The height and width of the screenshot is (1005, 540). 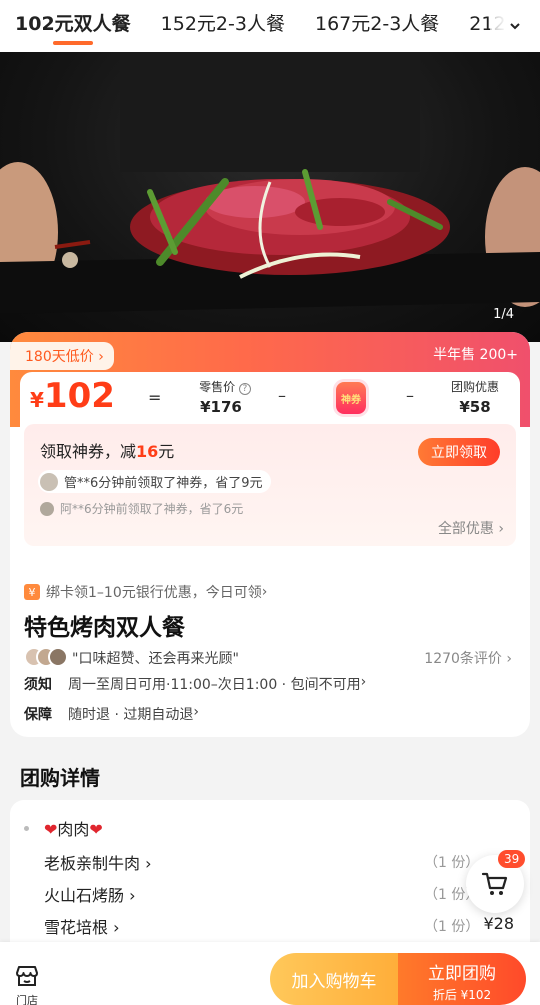 I want to click on item-name: 火山石烤肠, so click(x=84, y=895).